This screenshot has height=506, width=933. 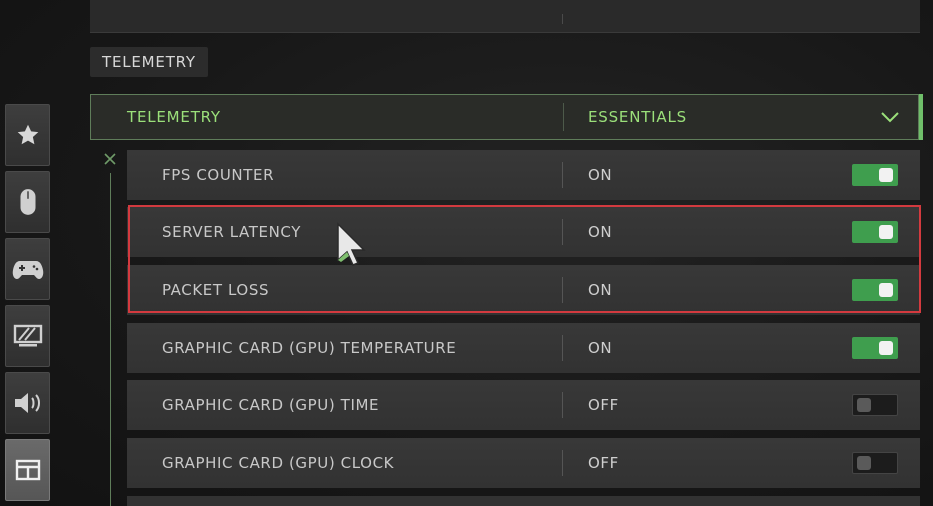 What do you see at coordinates (149, 62) in the screenshot?
I see `section-title: TELEMETRY` at bounding box center [149, 62].